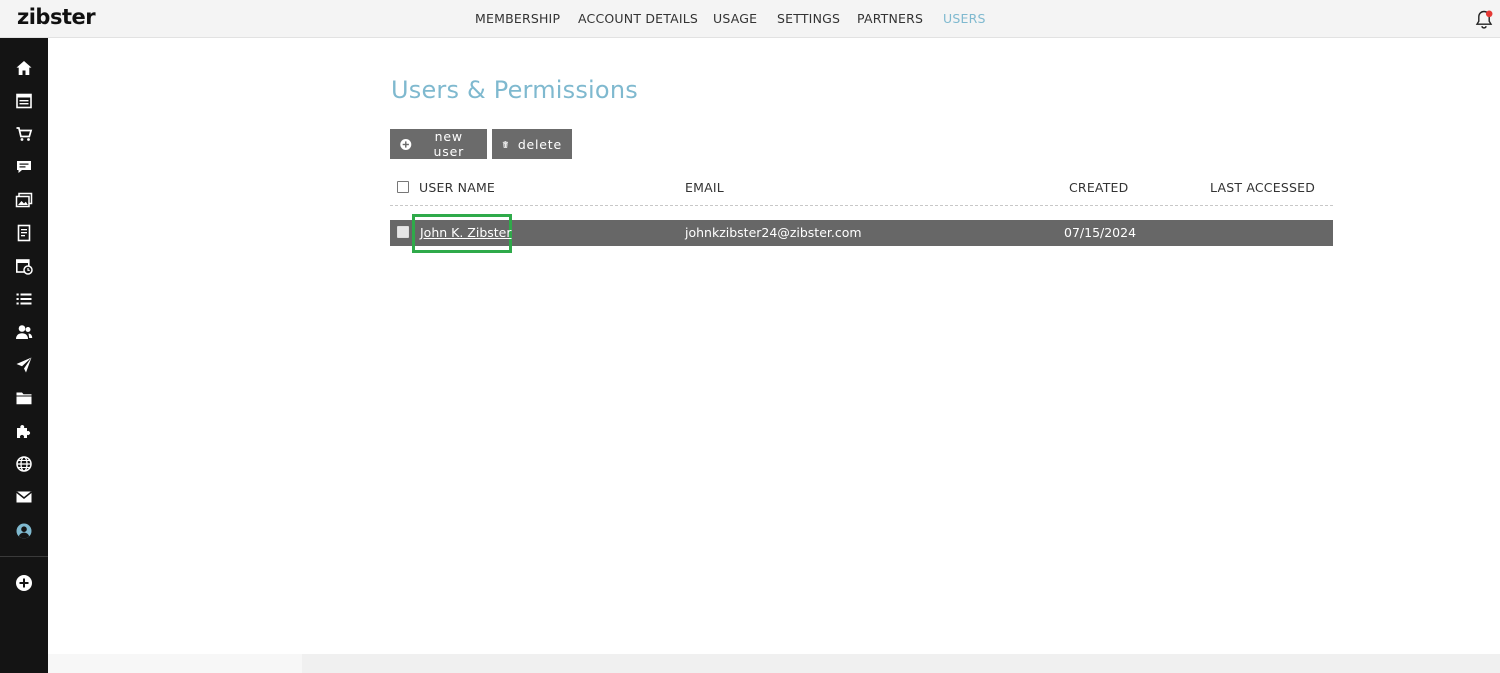 This screenshot has height=673, width=1500. I want to click on add-icon, so click(24, 583).